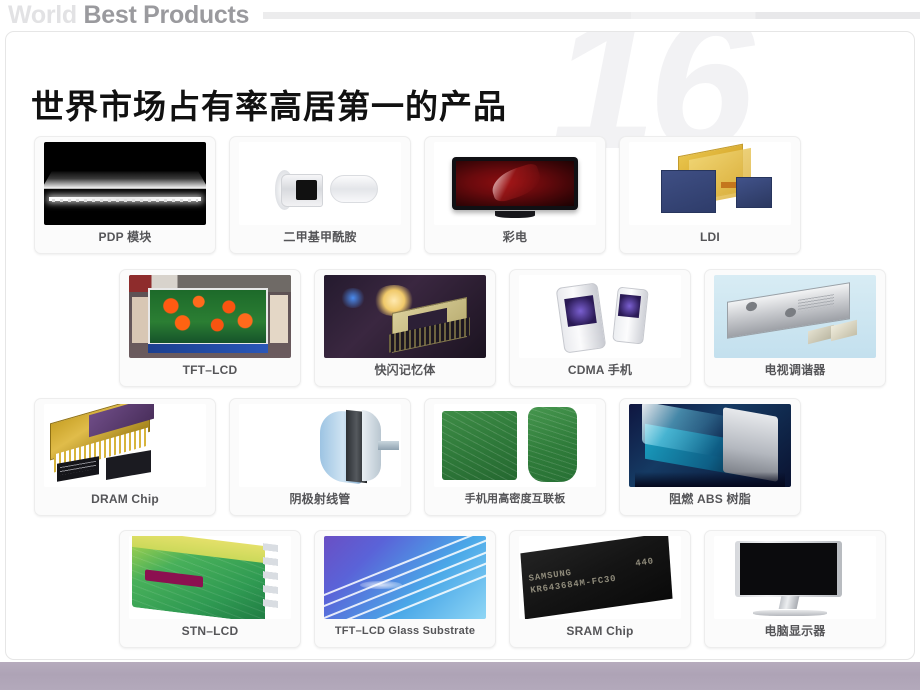 The width and height of the screenshot is (920, 690). I want to click on flash-memory-chip-image, so click(405, 316).